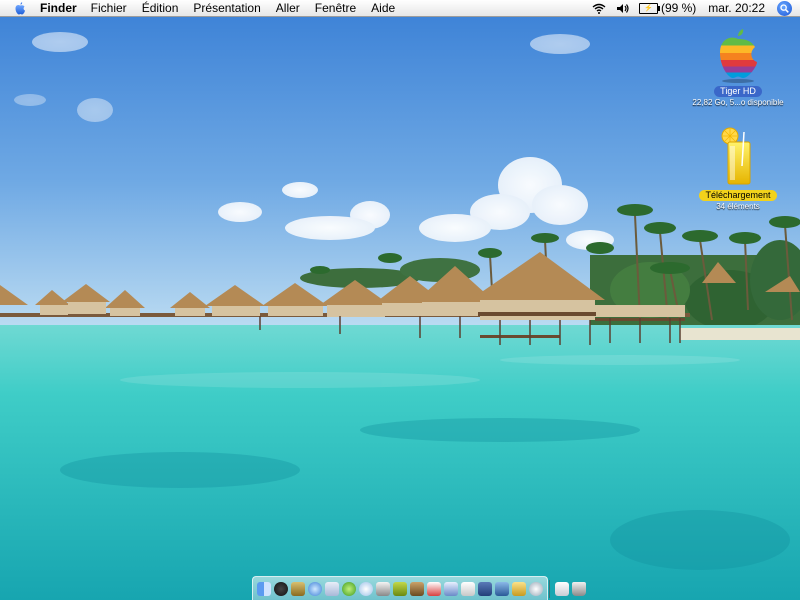 This screenshot has height=600, width=800. What do you see at coordinates (468, 588) in the screenshot?
I see `textedit-icon` at bounding box center [468, 588].